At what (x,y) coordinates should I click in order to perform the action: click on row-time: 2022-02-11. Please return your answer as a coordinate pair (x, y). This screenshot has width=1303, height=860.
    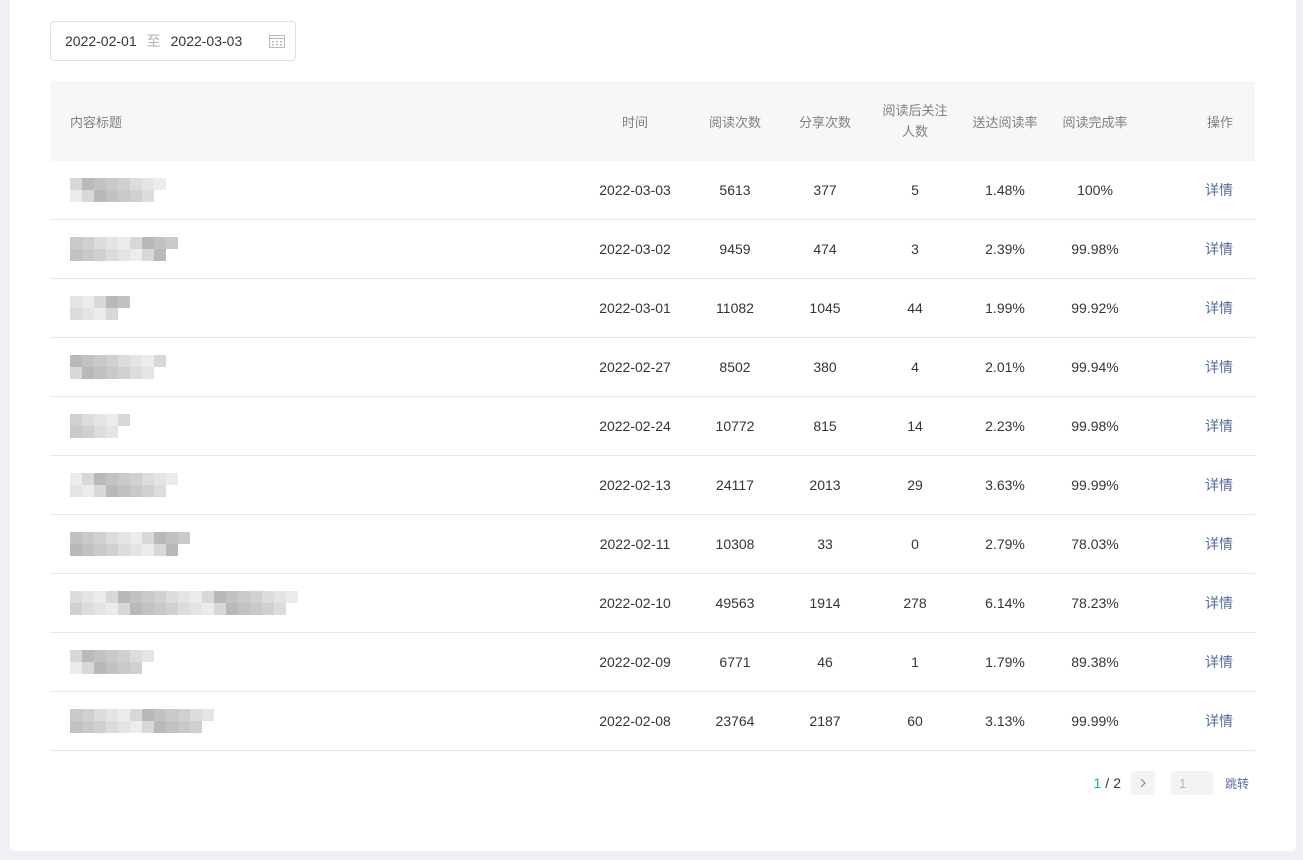
    Looking at the image, I should click on (635, 544).